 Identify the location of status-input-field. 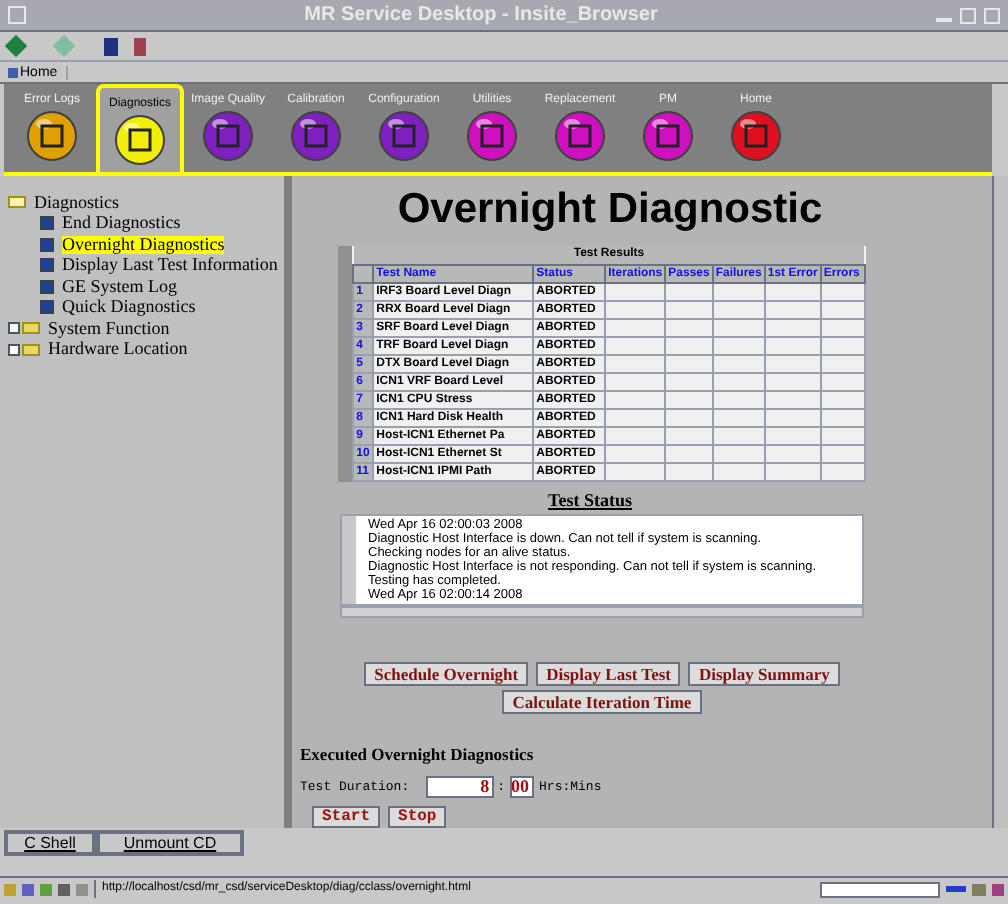
(880, 889).